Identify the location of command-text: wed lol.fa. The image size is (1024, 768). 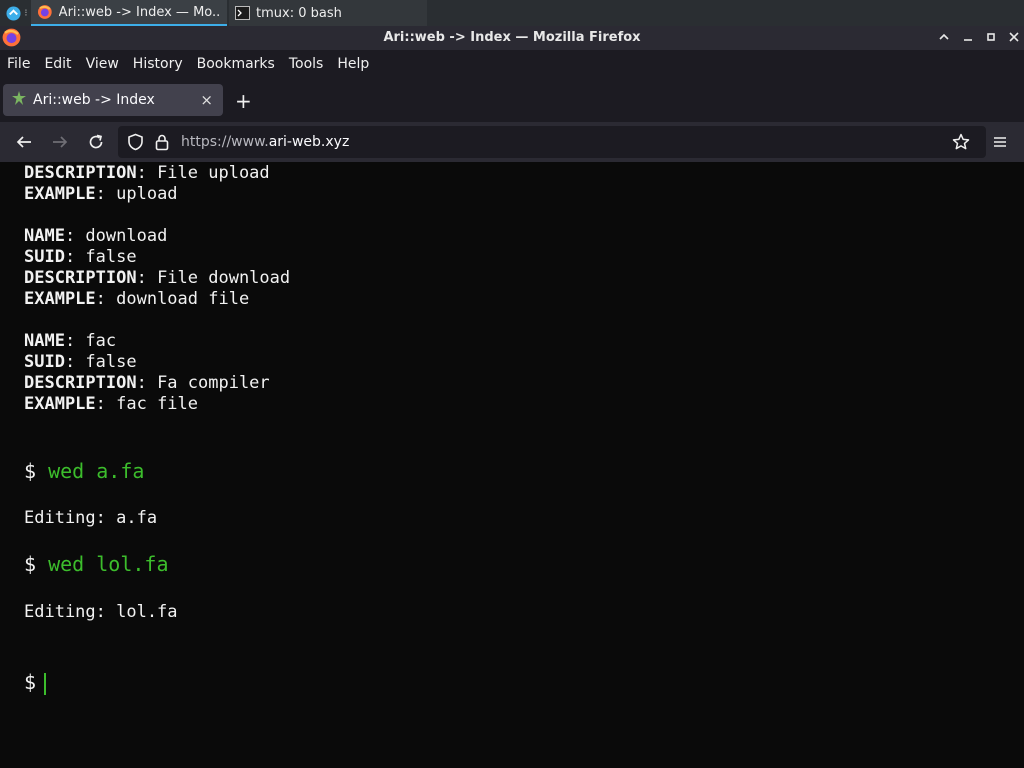
(108, 564).